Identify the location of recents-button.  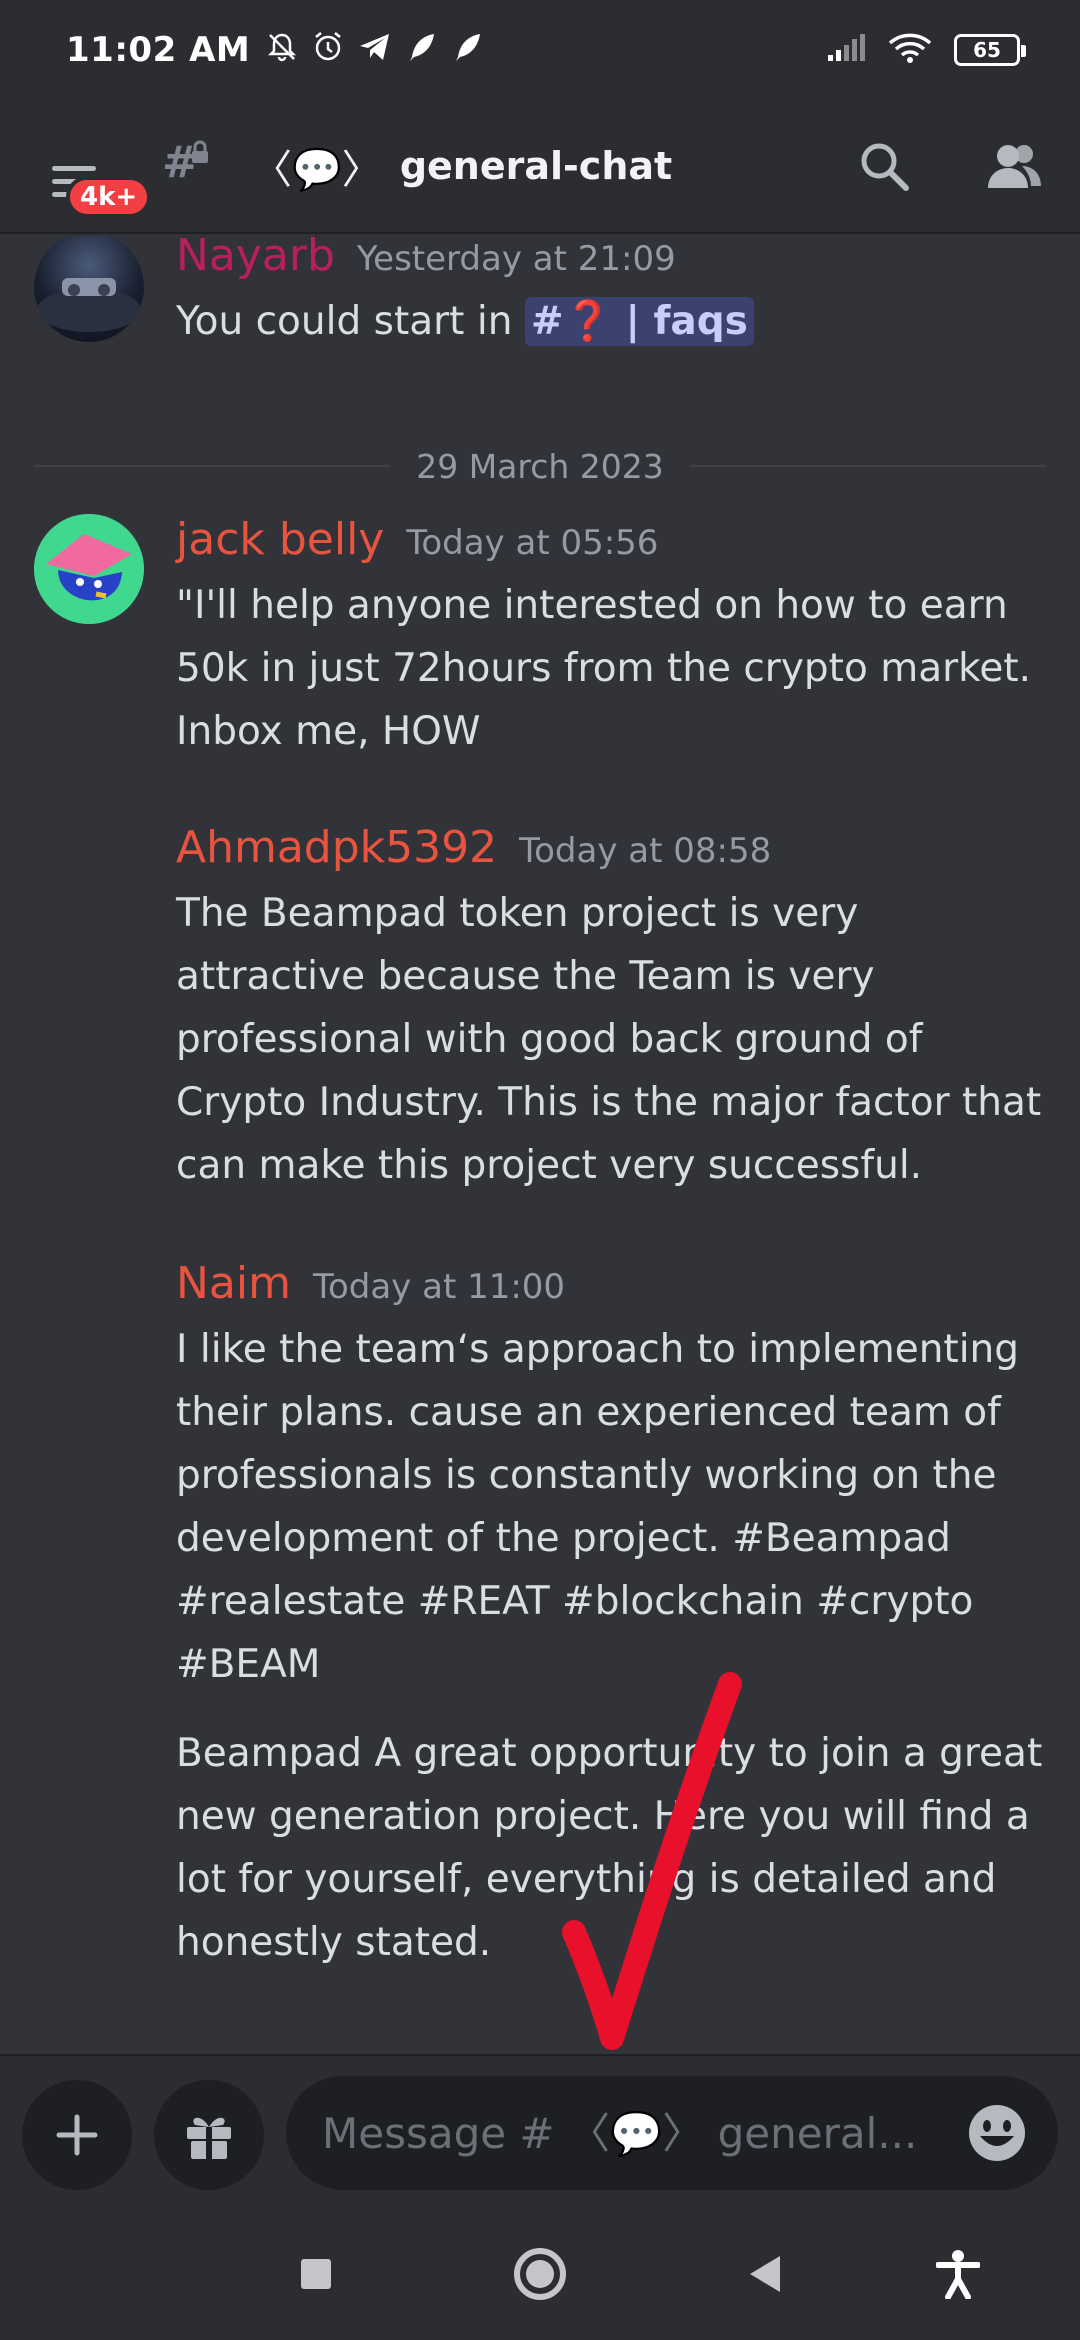
(316, 2274).